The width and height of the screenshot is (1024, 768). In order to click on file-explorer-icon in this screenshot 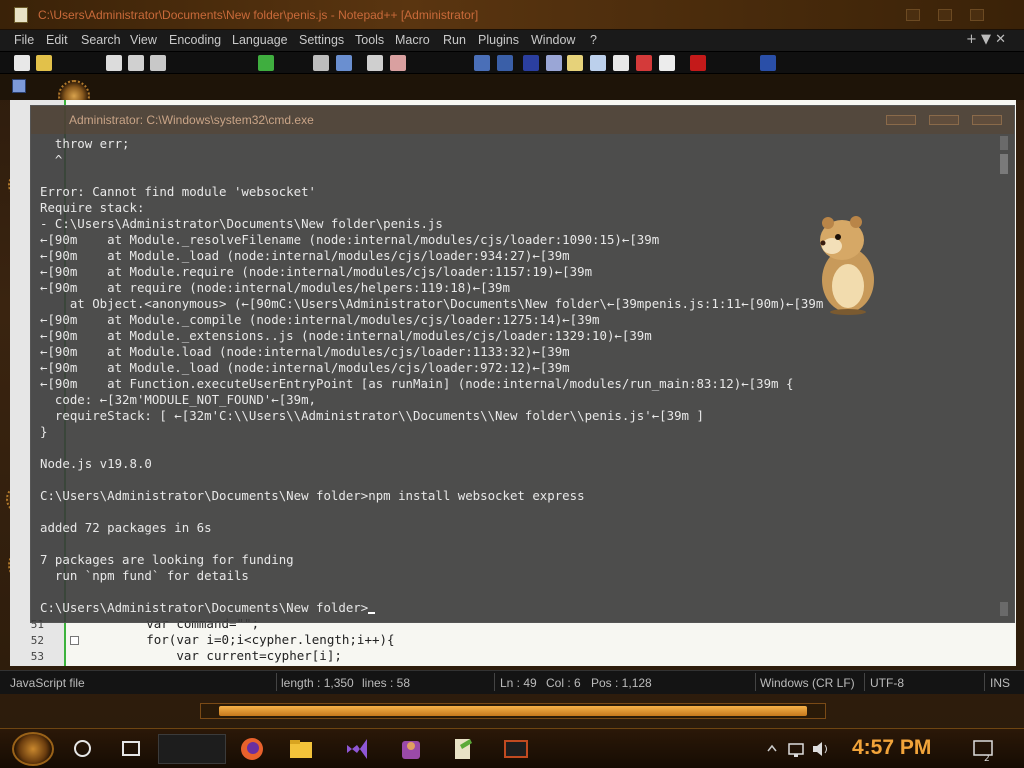, I will do `click(301, 749)`.